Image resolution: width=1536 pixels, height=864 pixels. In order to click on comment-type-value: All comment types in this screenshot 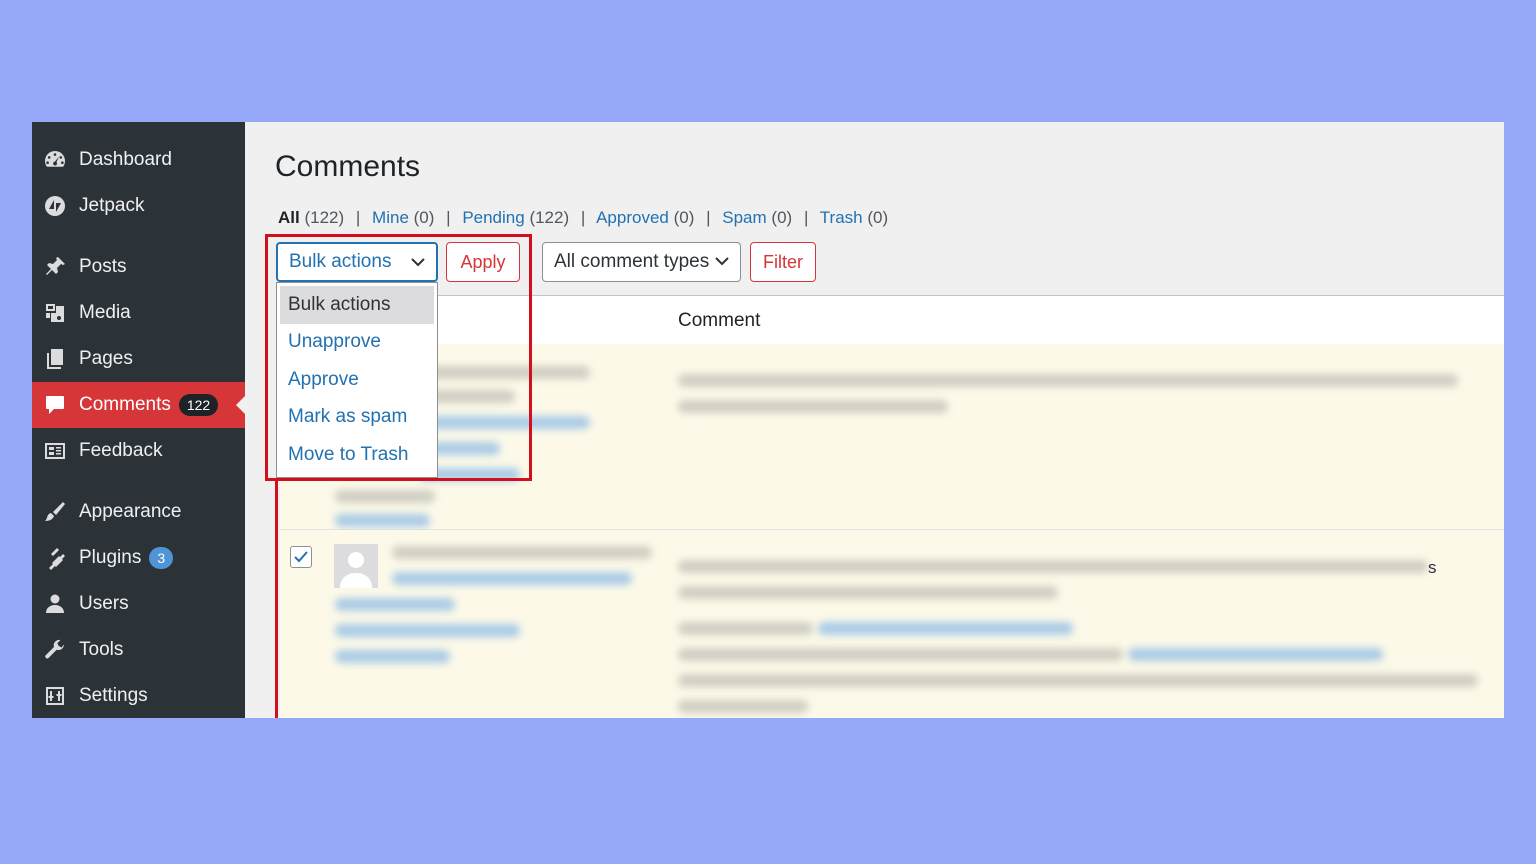, I will do `click(632, 261)`.